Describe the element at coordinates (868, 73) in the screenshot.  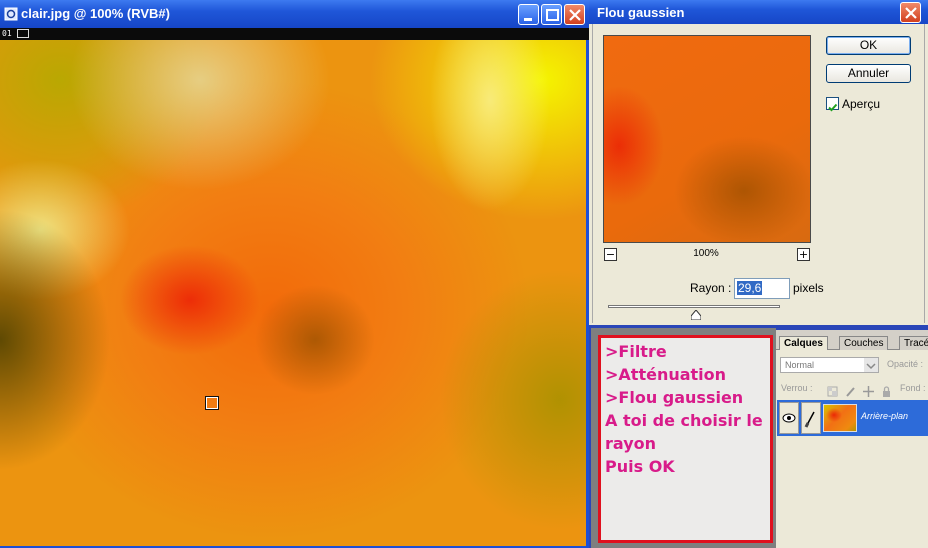
I see `cancel-button: Annuler` at that location.